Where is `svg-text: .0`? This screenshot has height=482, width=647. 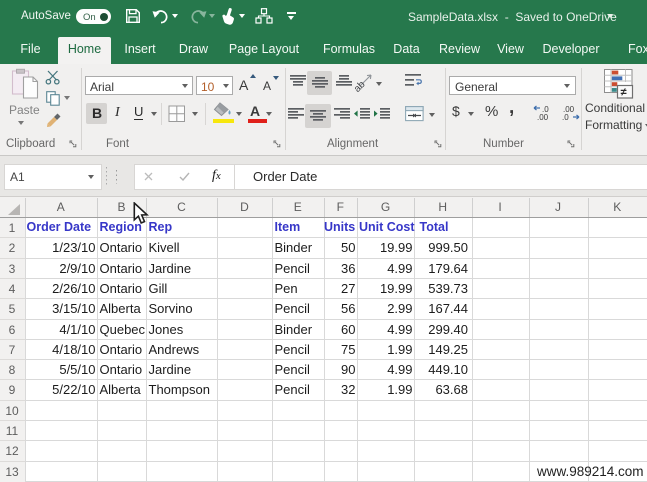 svg-text: .0 is located at coordinates (565, 117).